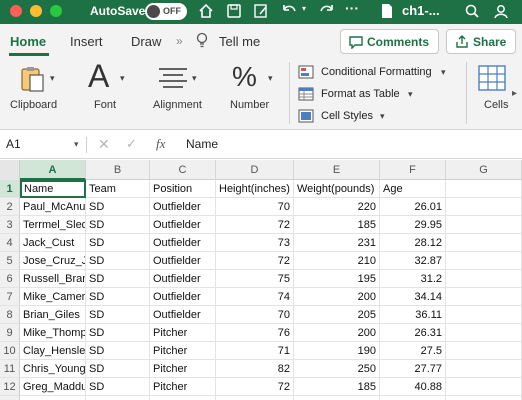 This screenshot has width=522, height=400. I want to click on cell-b2: SD, so click(118, 207).